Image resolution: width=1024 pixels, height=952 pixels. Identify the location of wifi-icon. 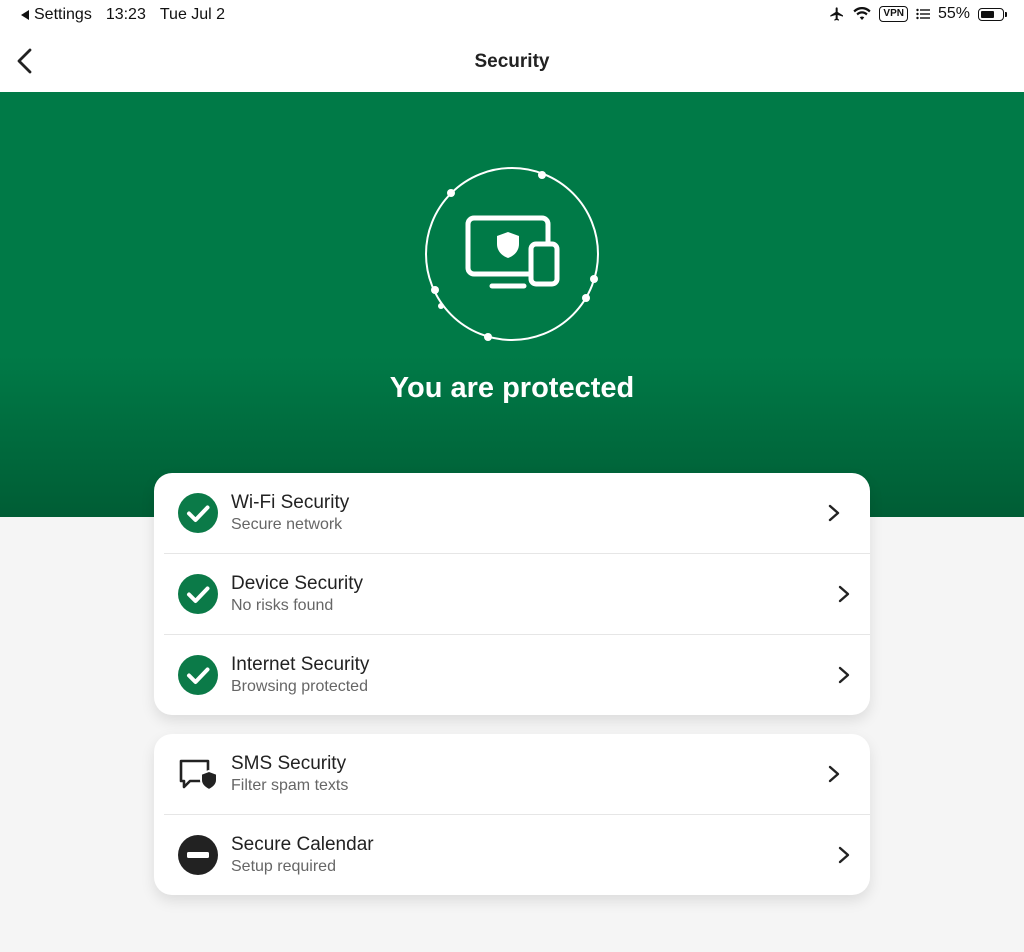
(862, 13).